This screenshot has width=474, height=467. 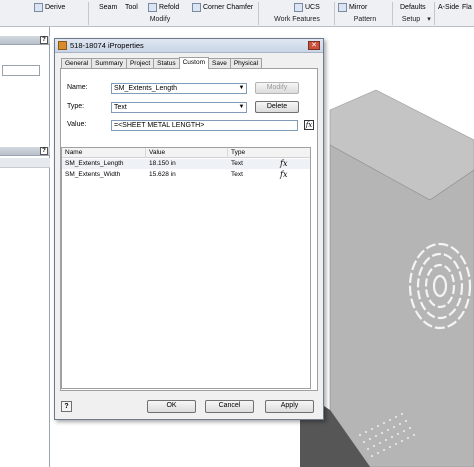 What do you see at coordinates (277, 107) in the screenshot?
I see `delete-button: Delete` at bounding box center [277, 107].